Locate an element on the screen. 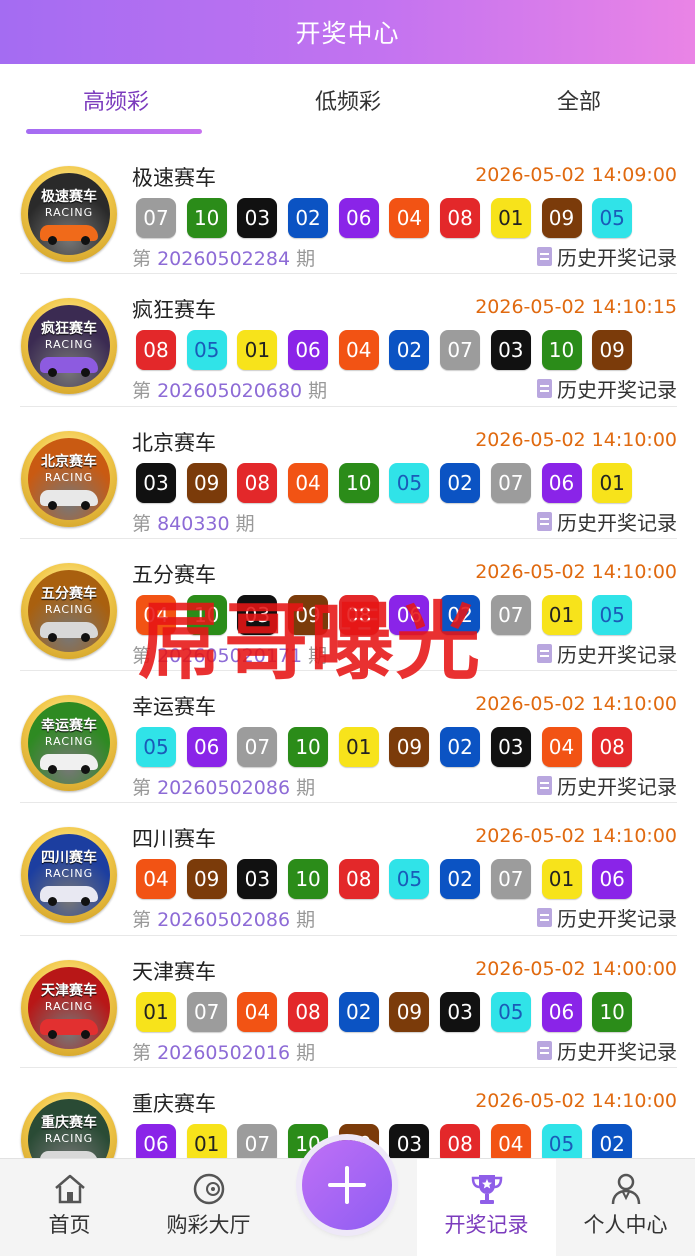  lottery-logo: 极速赛车 RACING is located at coordinates (69, 214).